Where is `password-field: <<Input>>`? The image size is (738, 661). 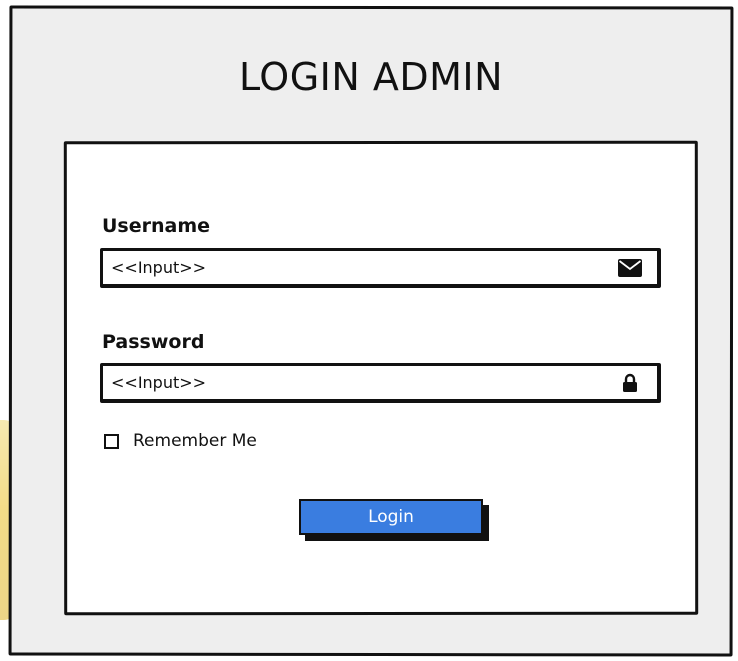 password-field: <<Input>> is located at coordinates (380, 383).